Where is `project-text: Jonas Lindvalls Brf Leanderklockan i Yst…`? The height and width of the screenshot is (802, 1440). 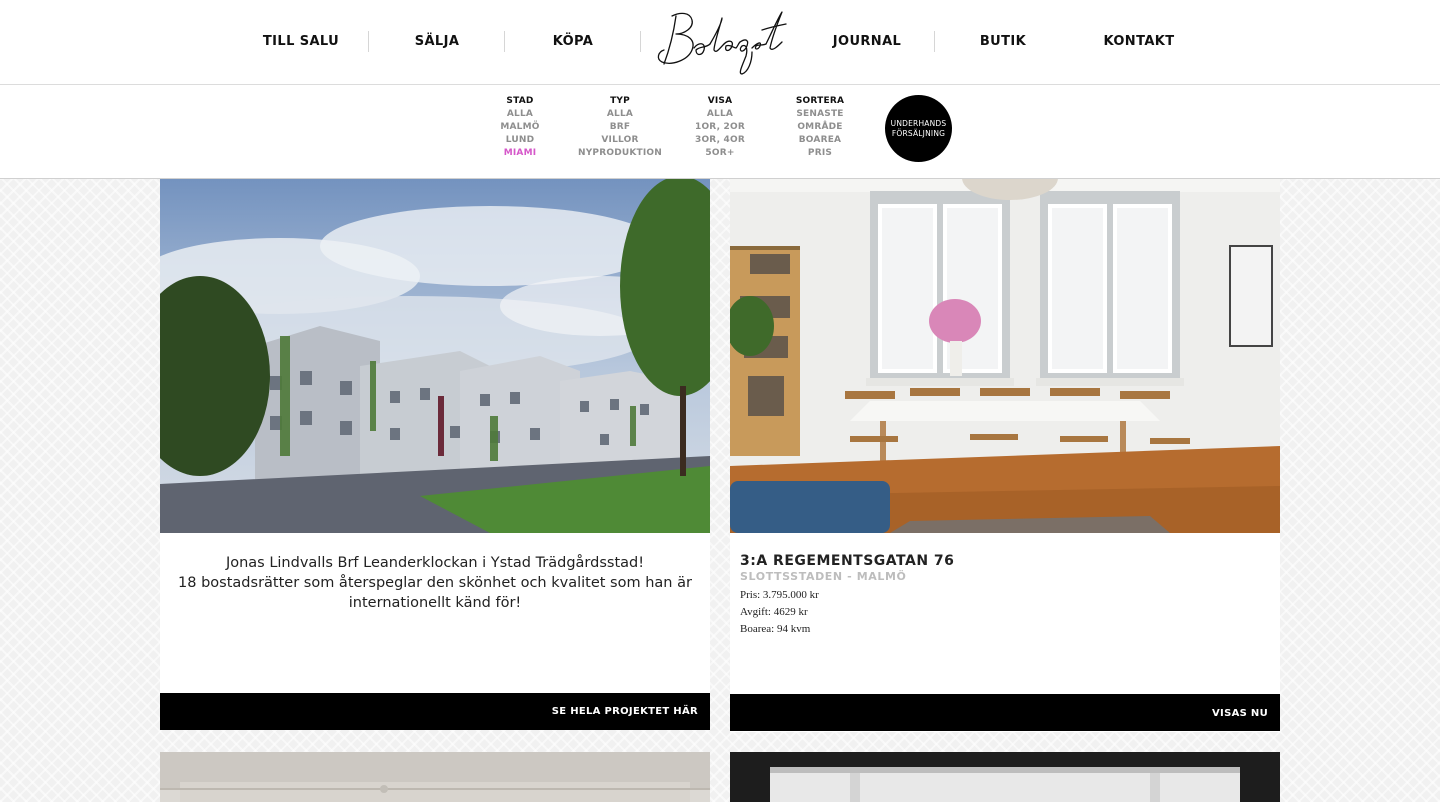 project-text: Jonas Lindvalls Brf Leanderklockan i Yst… is located at coordinates (435, 583).